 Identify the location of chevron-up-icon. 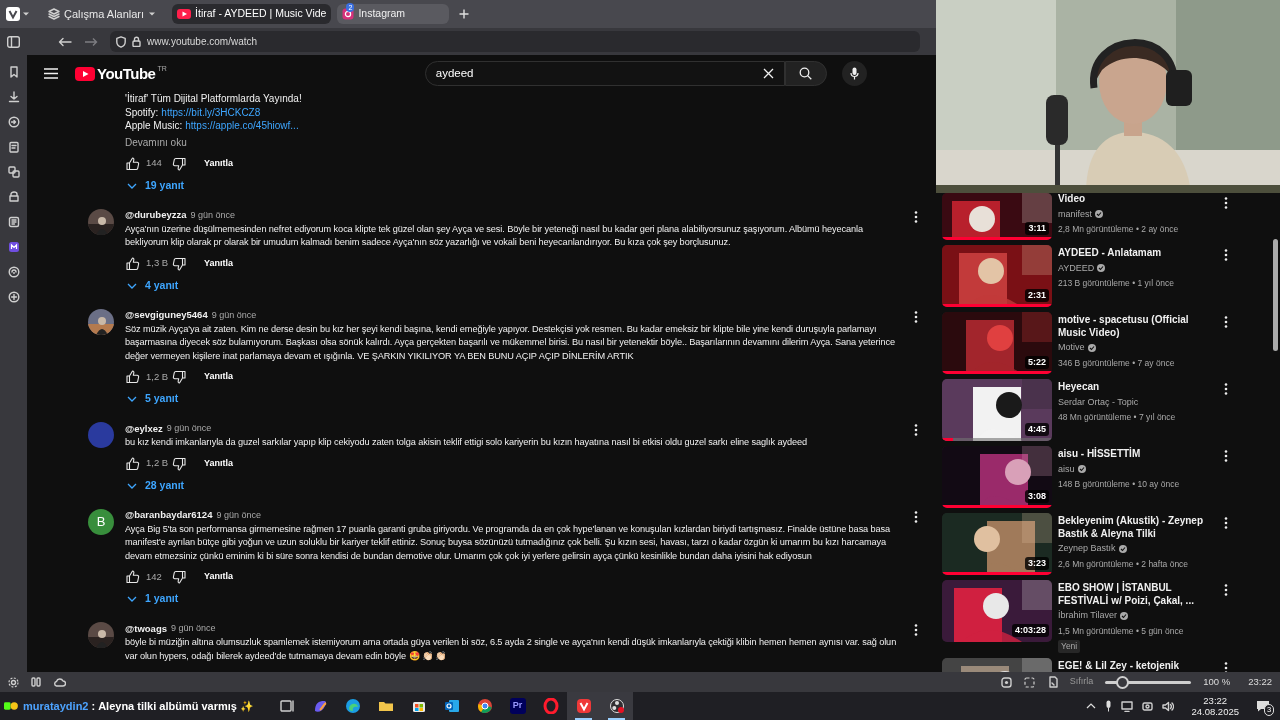
(1091, 706).